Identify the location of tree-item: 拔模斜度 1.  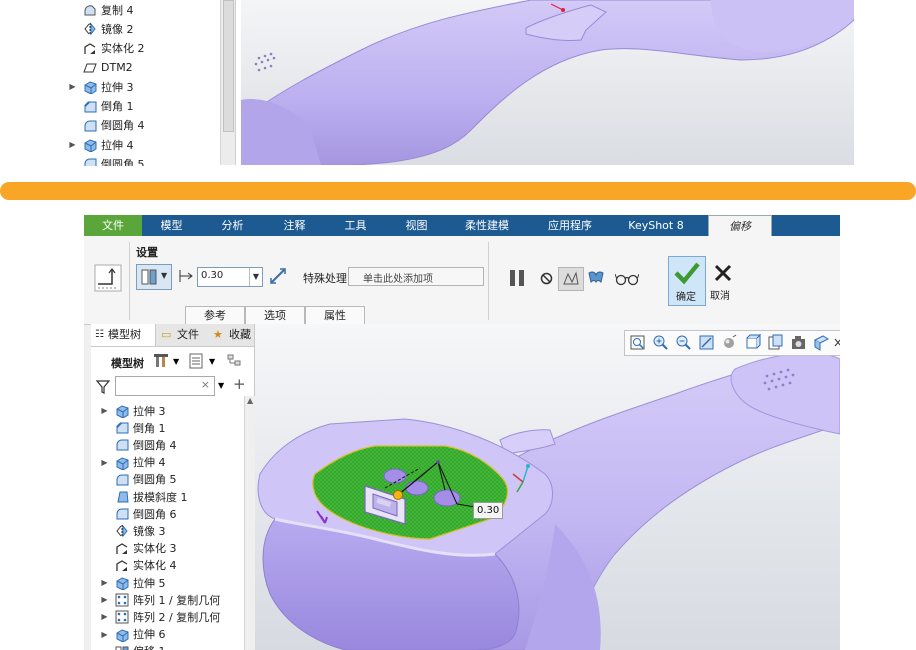
(144, 496).